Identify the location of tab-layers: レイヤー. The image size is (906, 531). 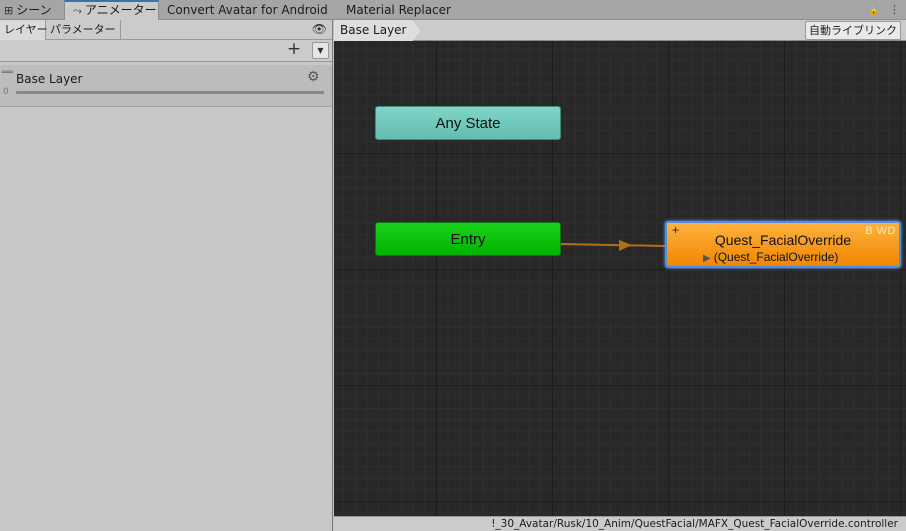
(24, 30).